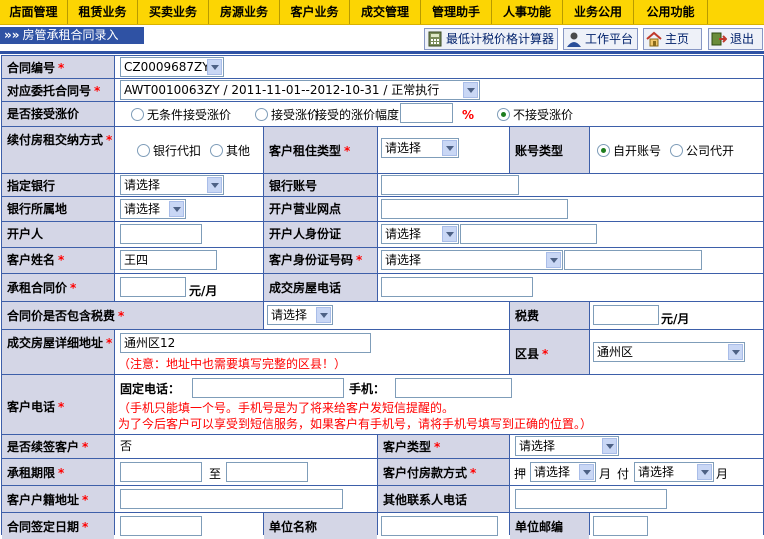 The height and width of the screenshot is (539, 764). What do you see at coordinates (603, 150) in the screenshot?
I see `radio-self` at bounding box center [603, 150].